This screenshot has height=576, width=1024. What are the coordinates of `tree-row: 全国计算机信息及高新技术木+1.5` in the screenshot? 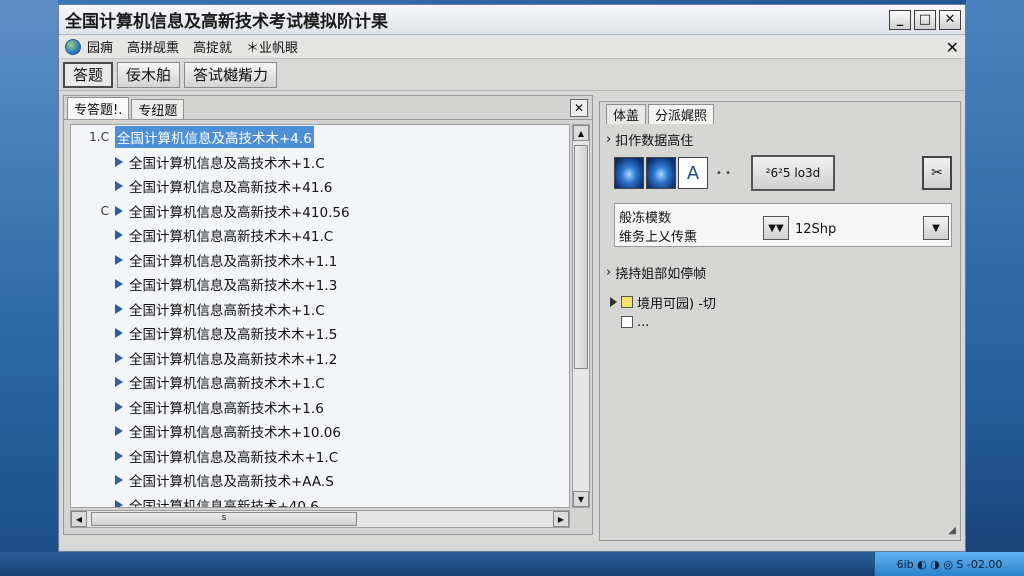 It's located at (320, 333).